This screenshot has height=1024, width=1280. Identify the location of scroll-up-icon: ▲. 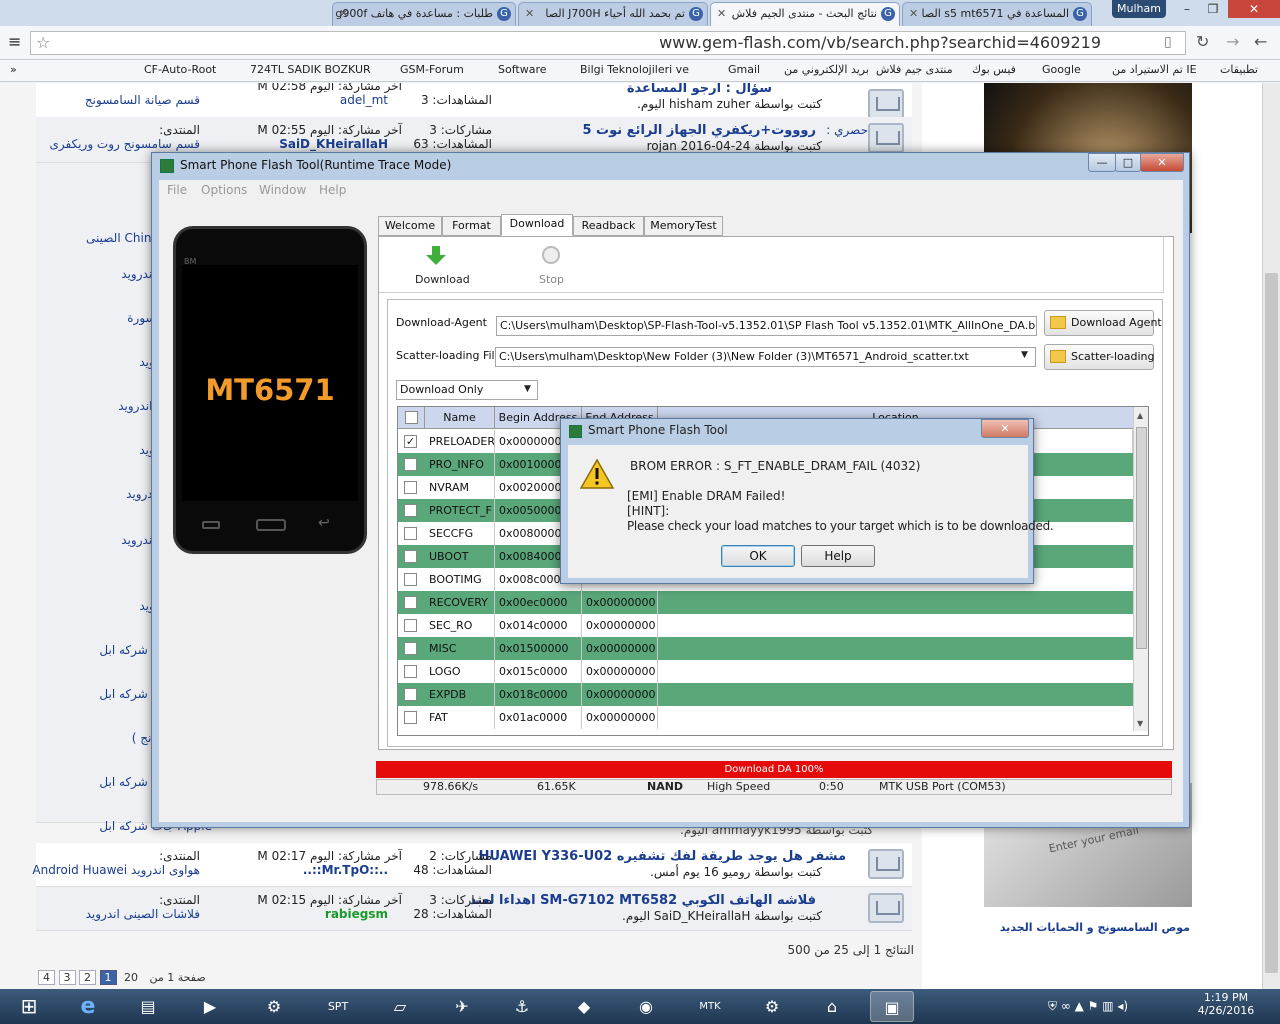
(1140, 415).